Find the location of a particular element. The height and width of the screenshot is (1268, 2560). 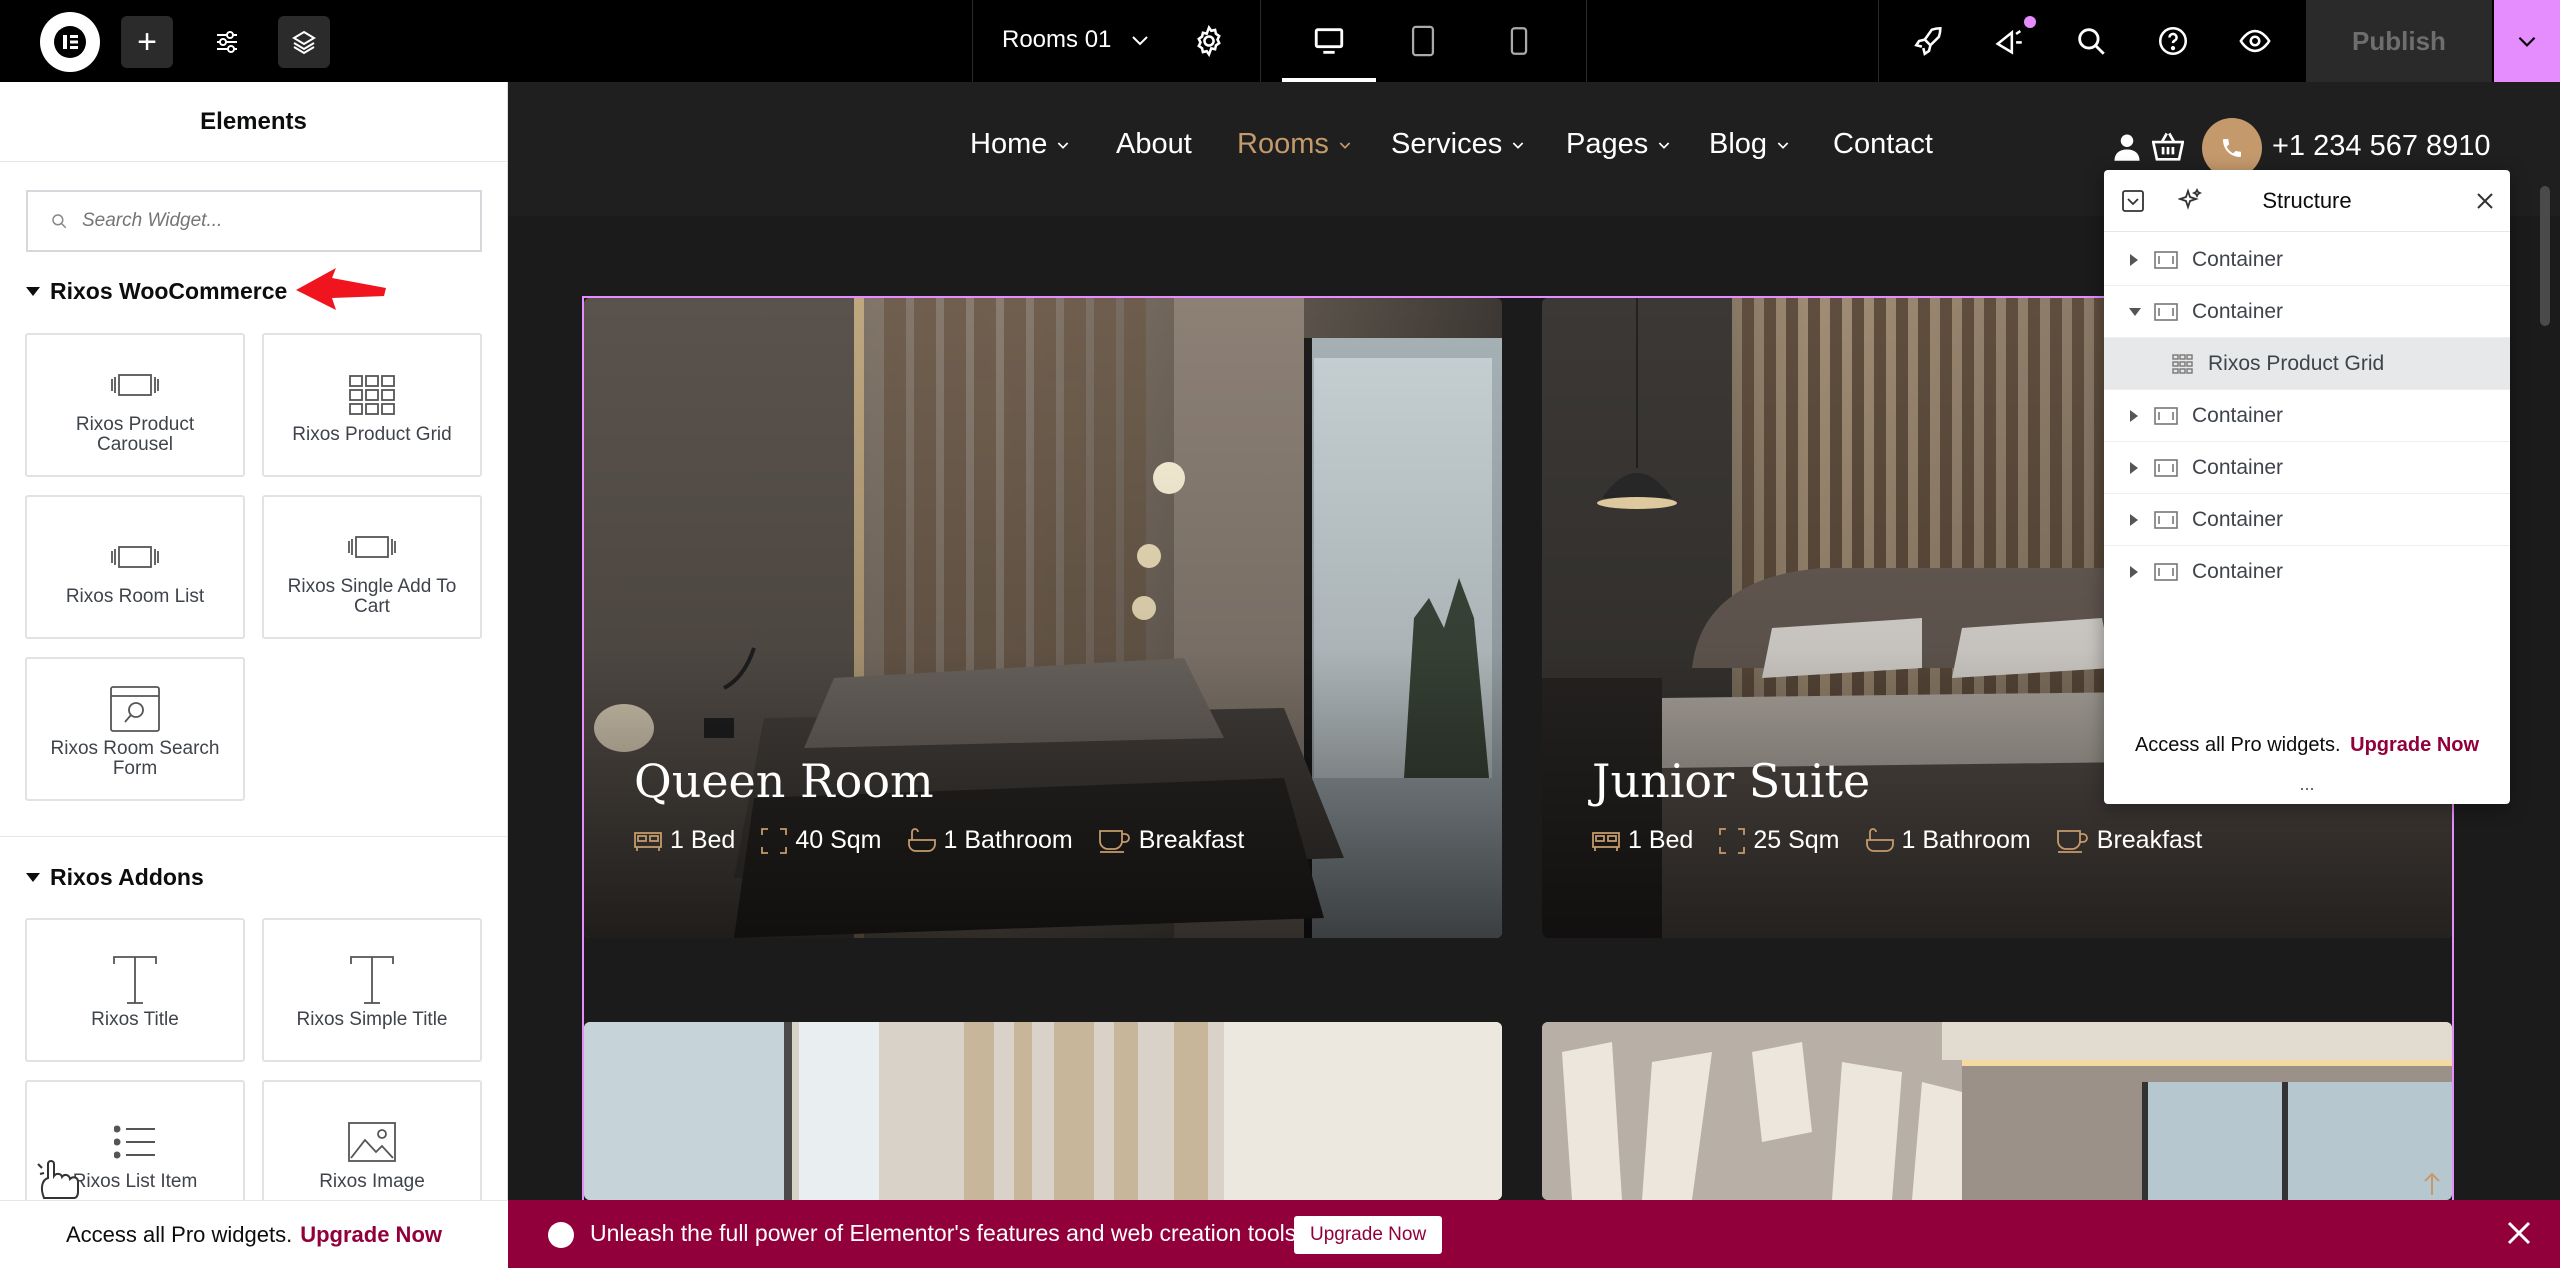

scrollbar-thumb is located at coordinates (2545, 256).